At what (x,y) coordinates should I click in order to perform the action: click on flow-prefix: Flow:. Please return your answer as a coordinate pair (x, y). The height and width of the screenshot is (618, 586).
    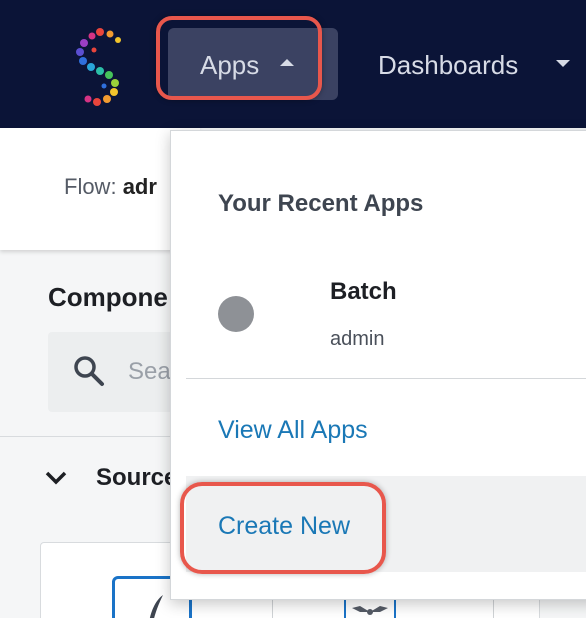
    Looking at the image, I should click on (90, 186).